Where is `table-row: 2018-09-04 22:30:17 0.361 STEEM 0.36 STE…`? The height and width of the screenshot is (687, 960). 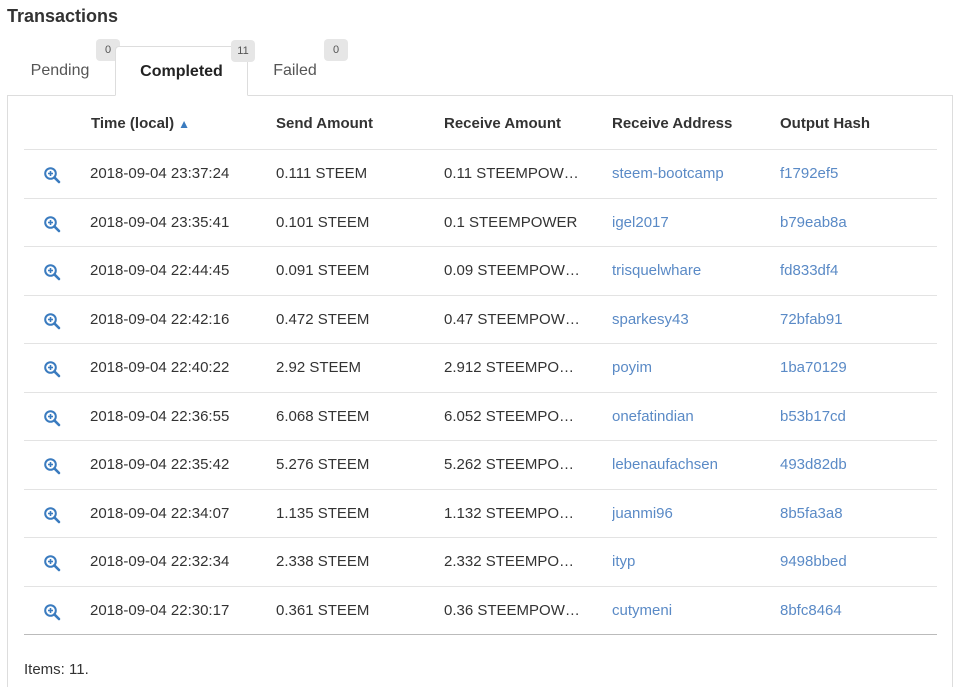
table-row: 2018-09-04 22:30:17 0.361 STEEM 0.36 STE… is located at coordinates (480, 611).